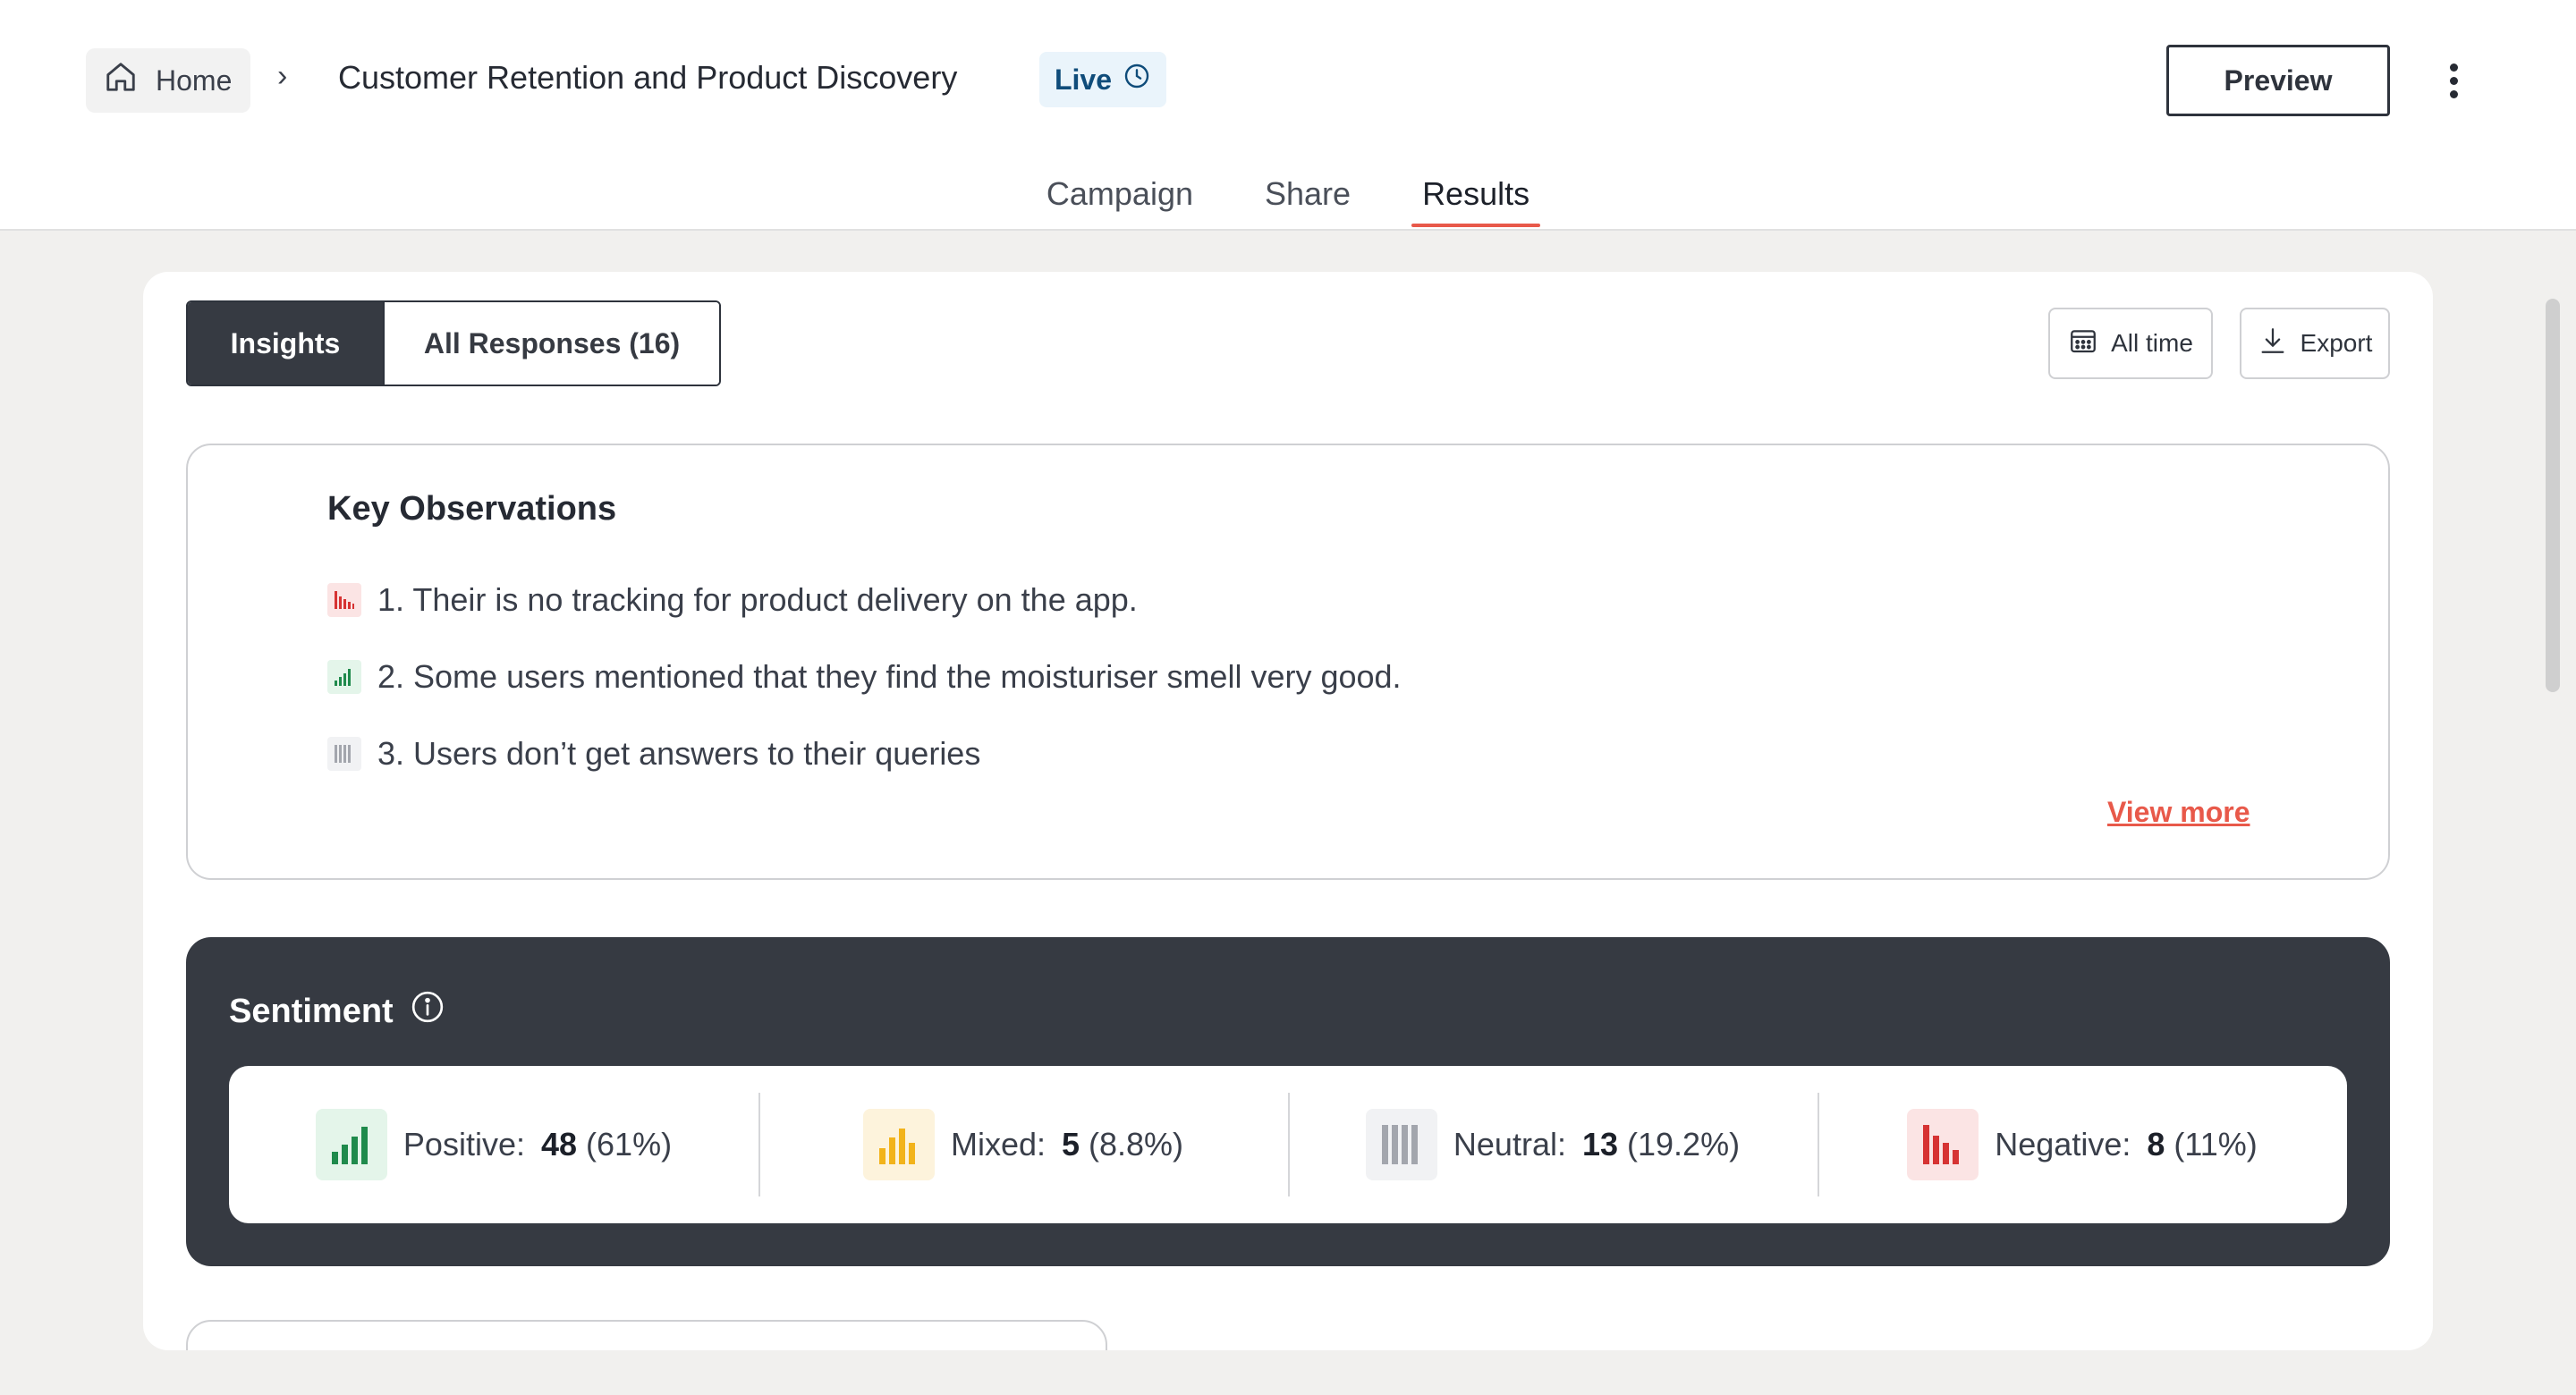 The height and width of the screenshot is (1395, 2576). I want to click on tab-share: Share, so click(1307, 201).